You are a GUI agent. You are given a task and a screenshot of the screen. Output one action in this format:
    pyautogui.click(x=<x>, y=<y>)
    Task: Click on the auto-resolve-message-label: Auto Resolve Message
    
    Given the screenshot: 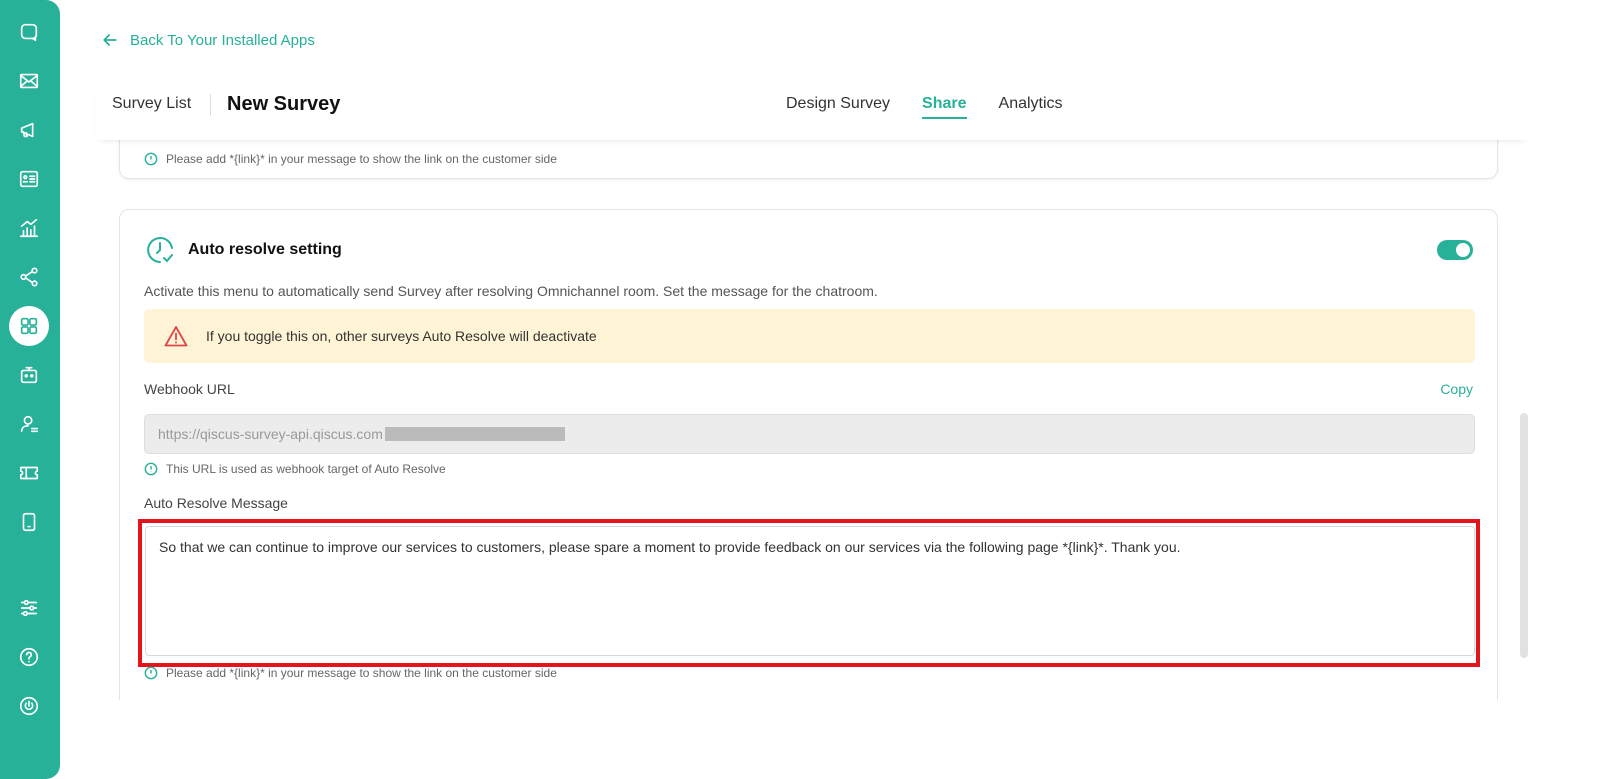 What is the action you would take?
    pyautogui.click(x=216, y=503)
    